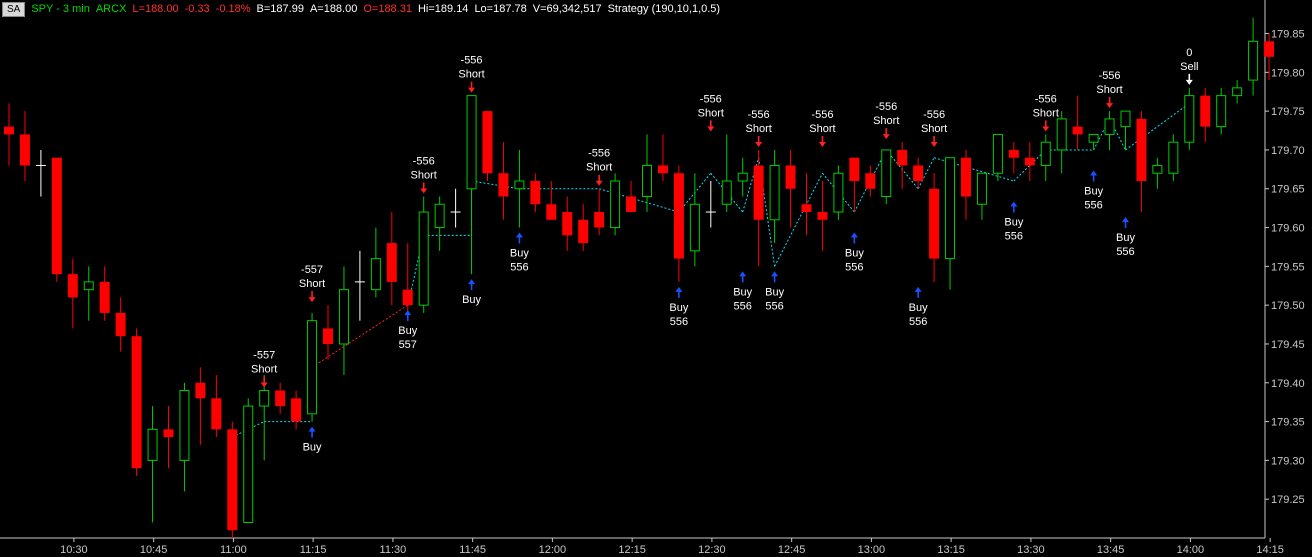  Describe the element at coordinates (264, 356) in the screenshot. I see `signal-qty: -557` at that location.